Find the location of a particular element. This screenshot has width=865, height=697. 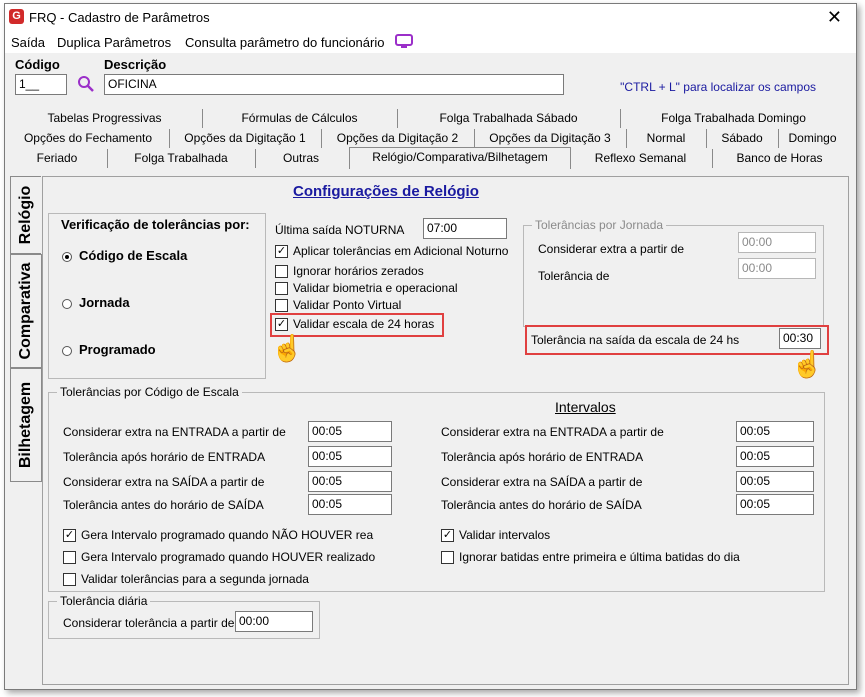

diaria-label: Considerar tolerância a partir de is located at coordinates (149, 623).